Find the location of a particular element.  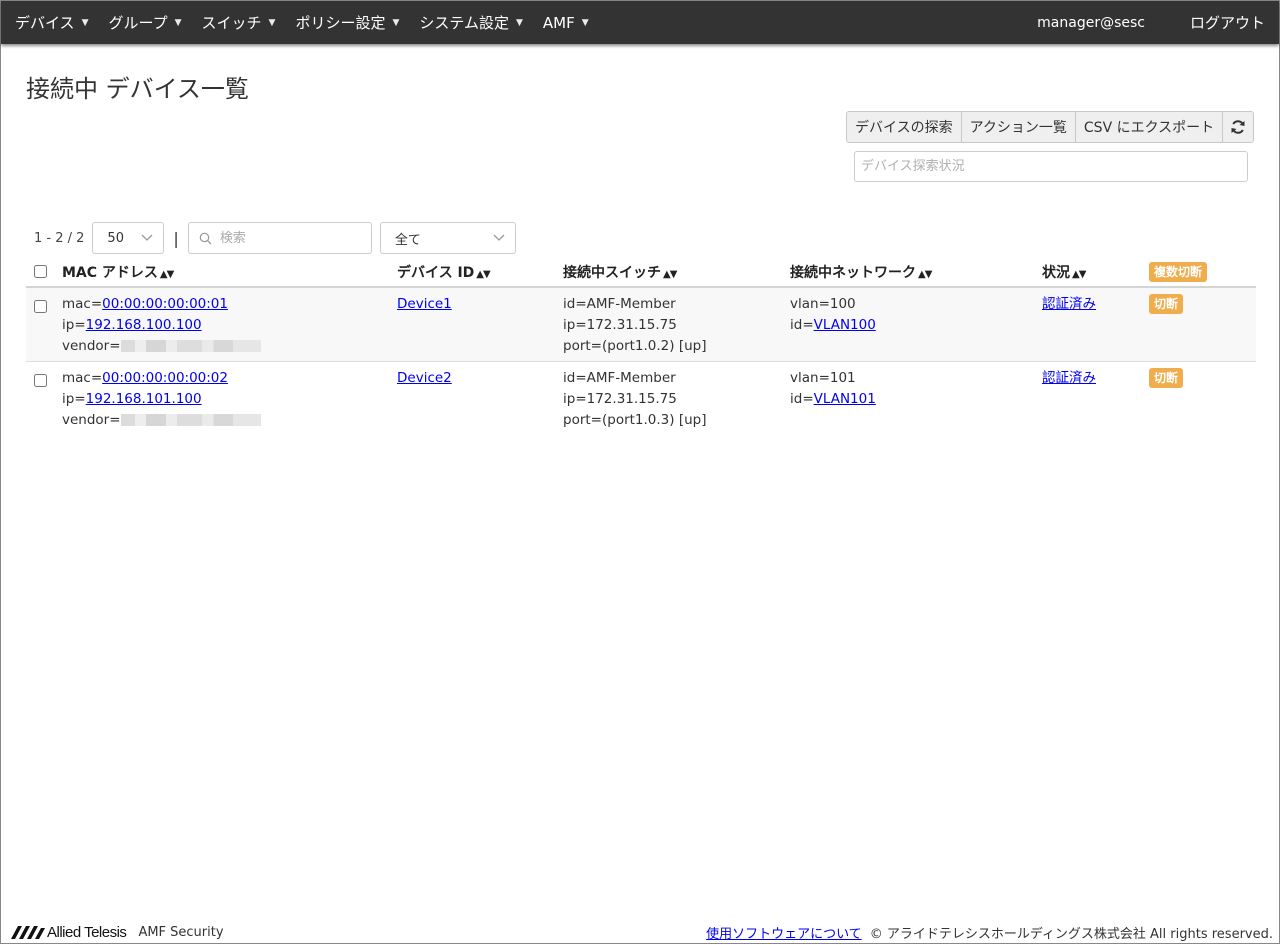

vendor-redacted is located at coordinates (190, 420).